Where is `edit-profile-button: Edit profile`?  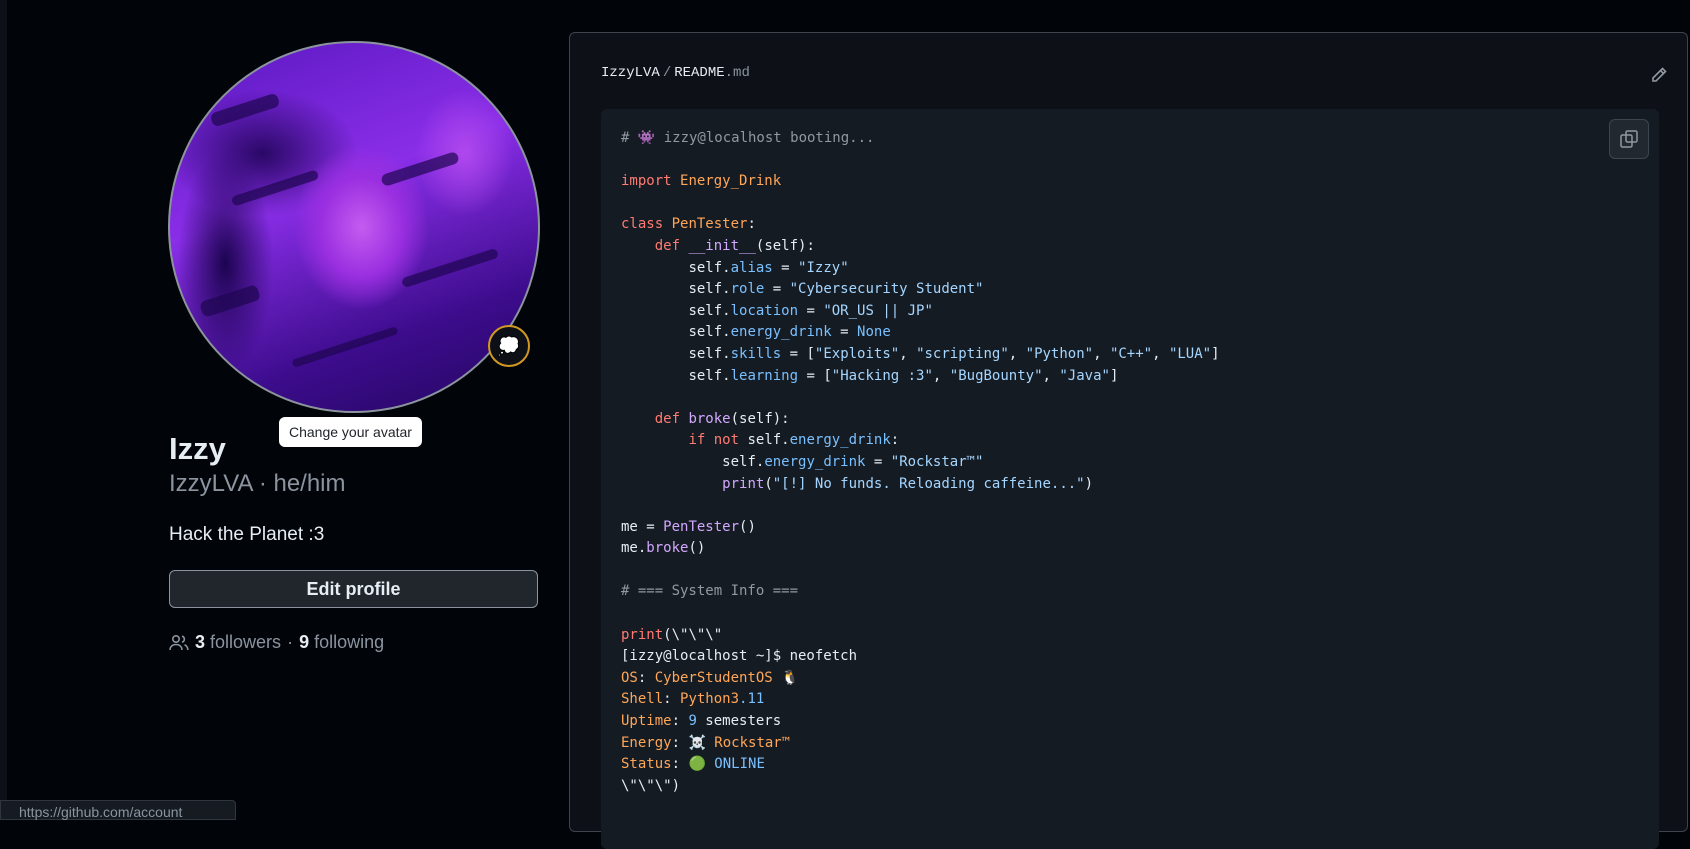 edit-profile-button: Edit profile is located at coordinates (353, 589).